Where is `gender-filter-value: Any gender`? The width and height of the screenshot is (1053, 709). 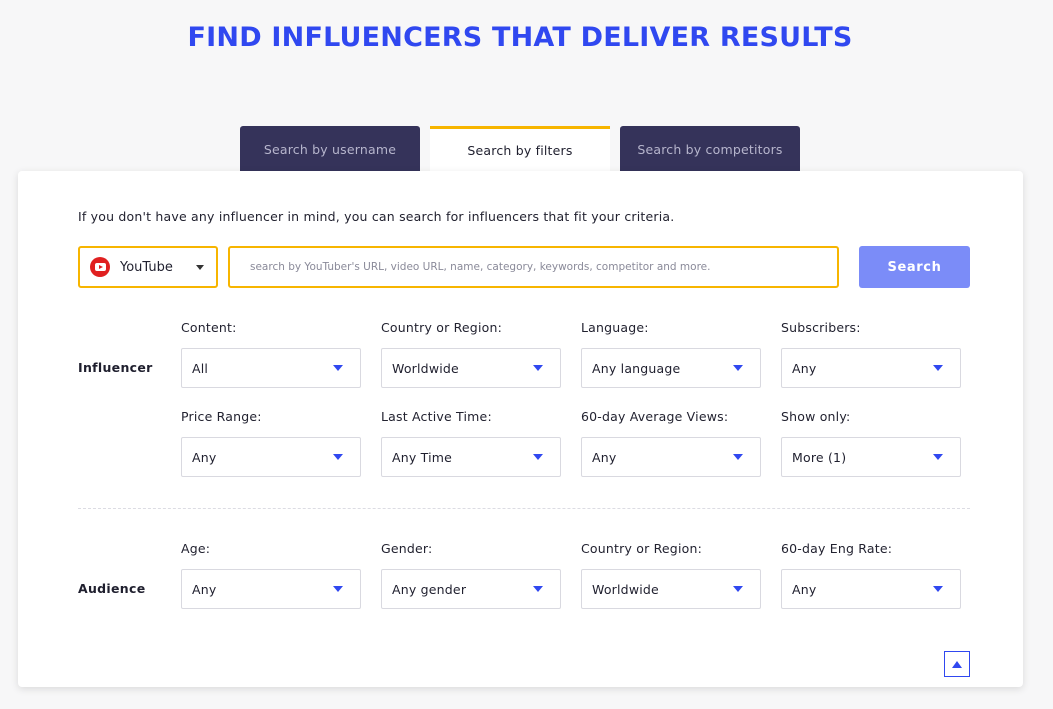
gender-filter-value: Any gender is located at coordinates (429, 589).